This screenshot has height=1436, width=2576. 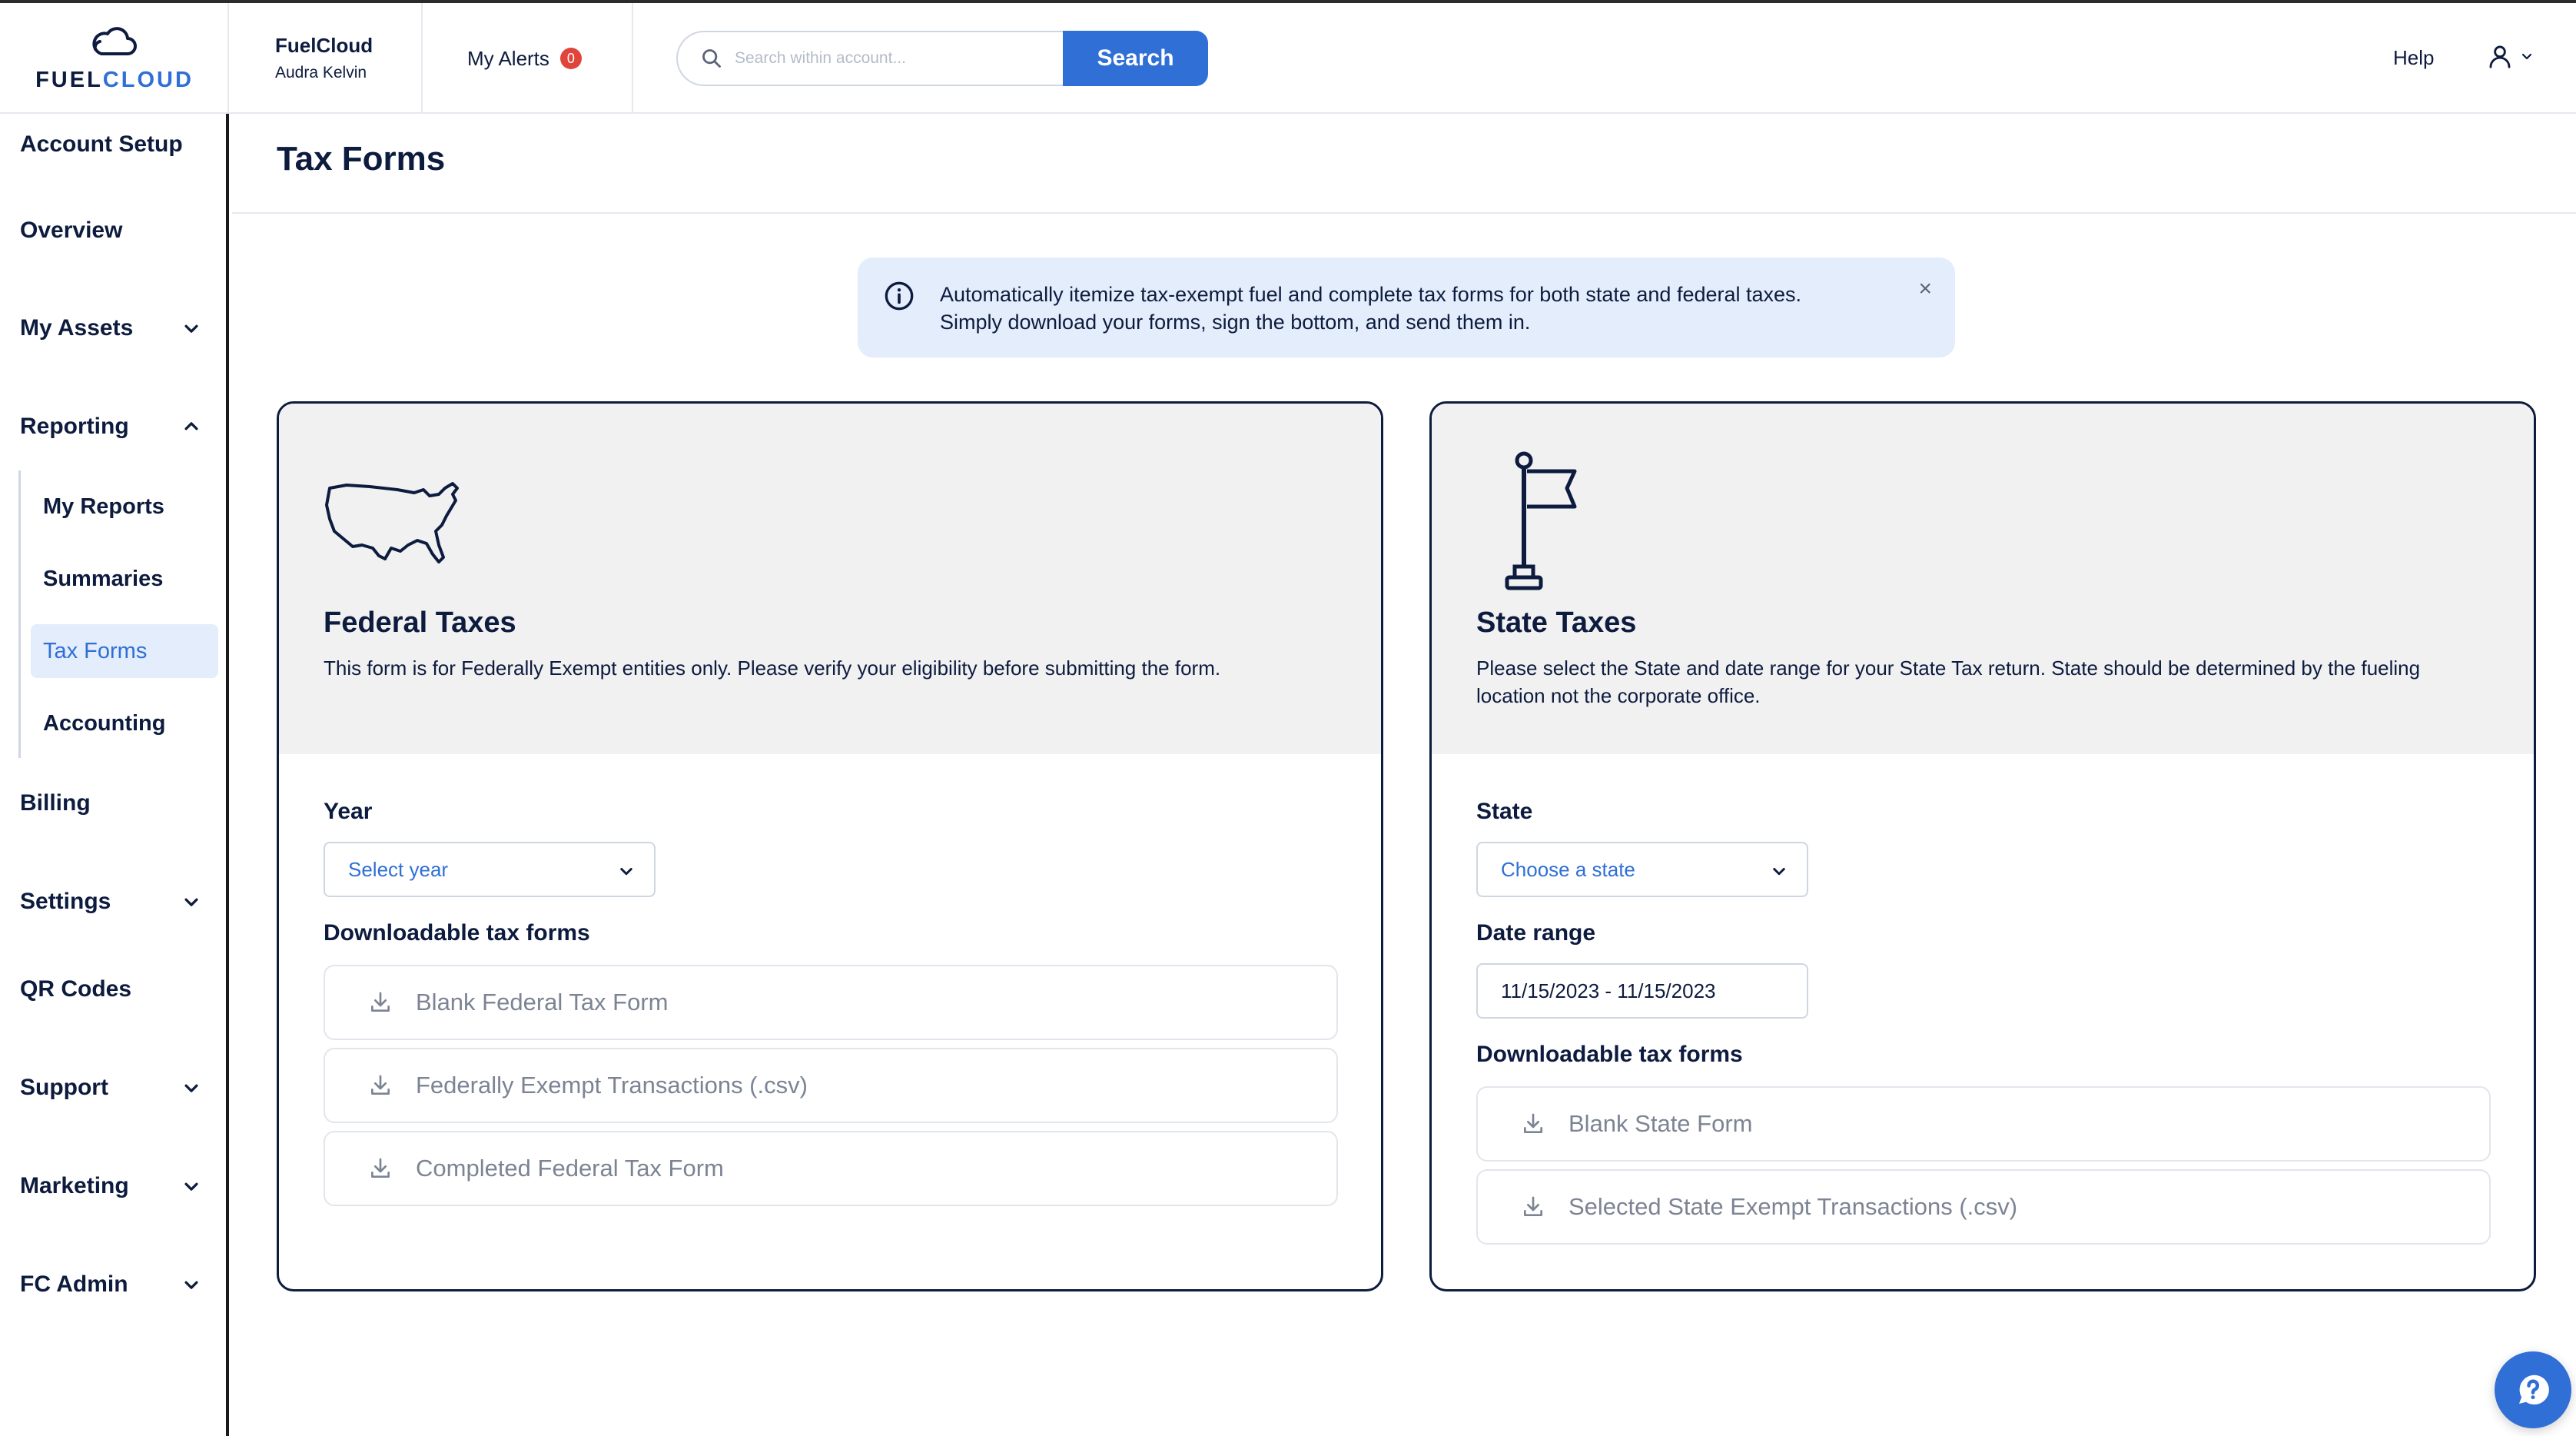 I want to click on download-label: Blank State Form, so click(x=1661, y=1123).